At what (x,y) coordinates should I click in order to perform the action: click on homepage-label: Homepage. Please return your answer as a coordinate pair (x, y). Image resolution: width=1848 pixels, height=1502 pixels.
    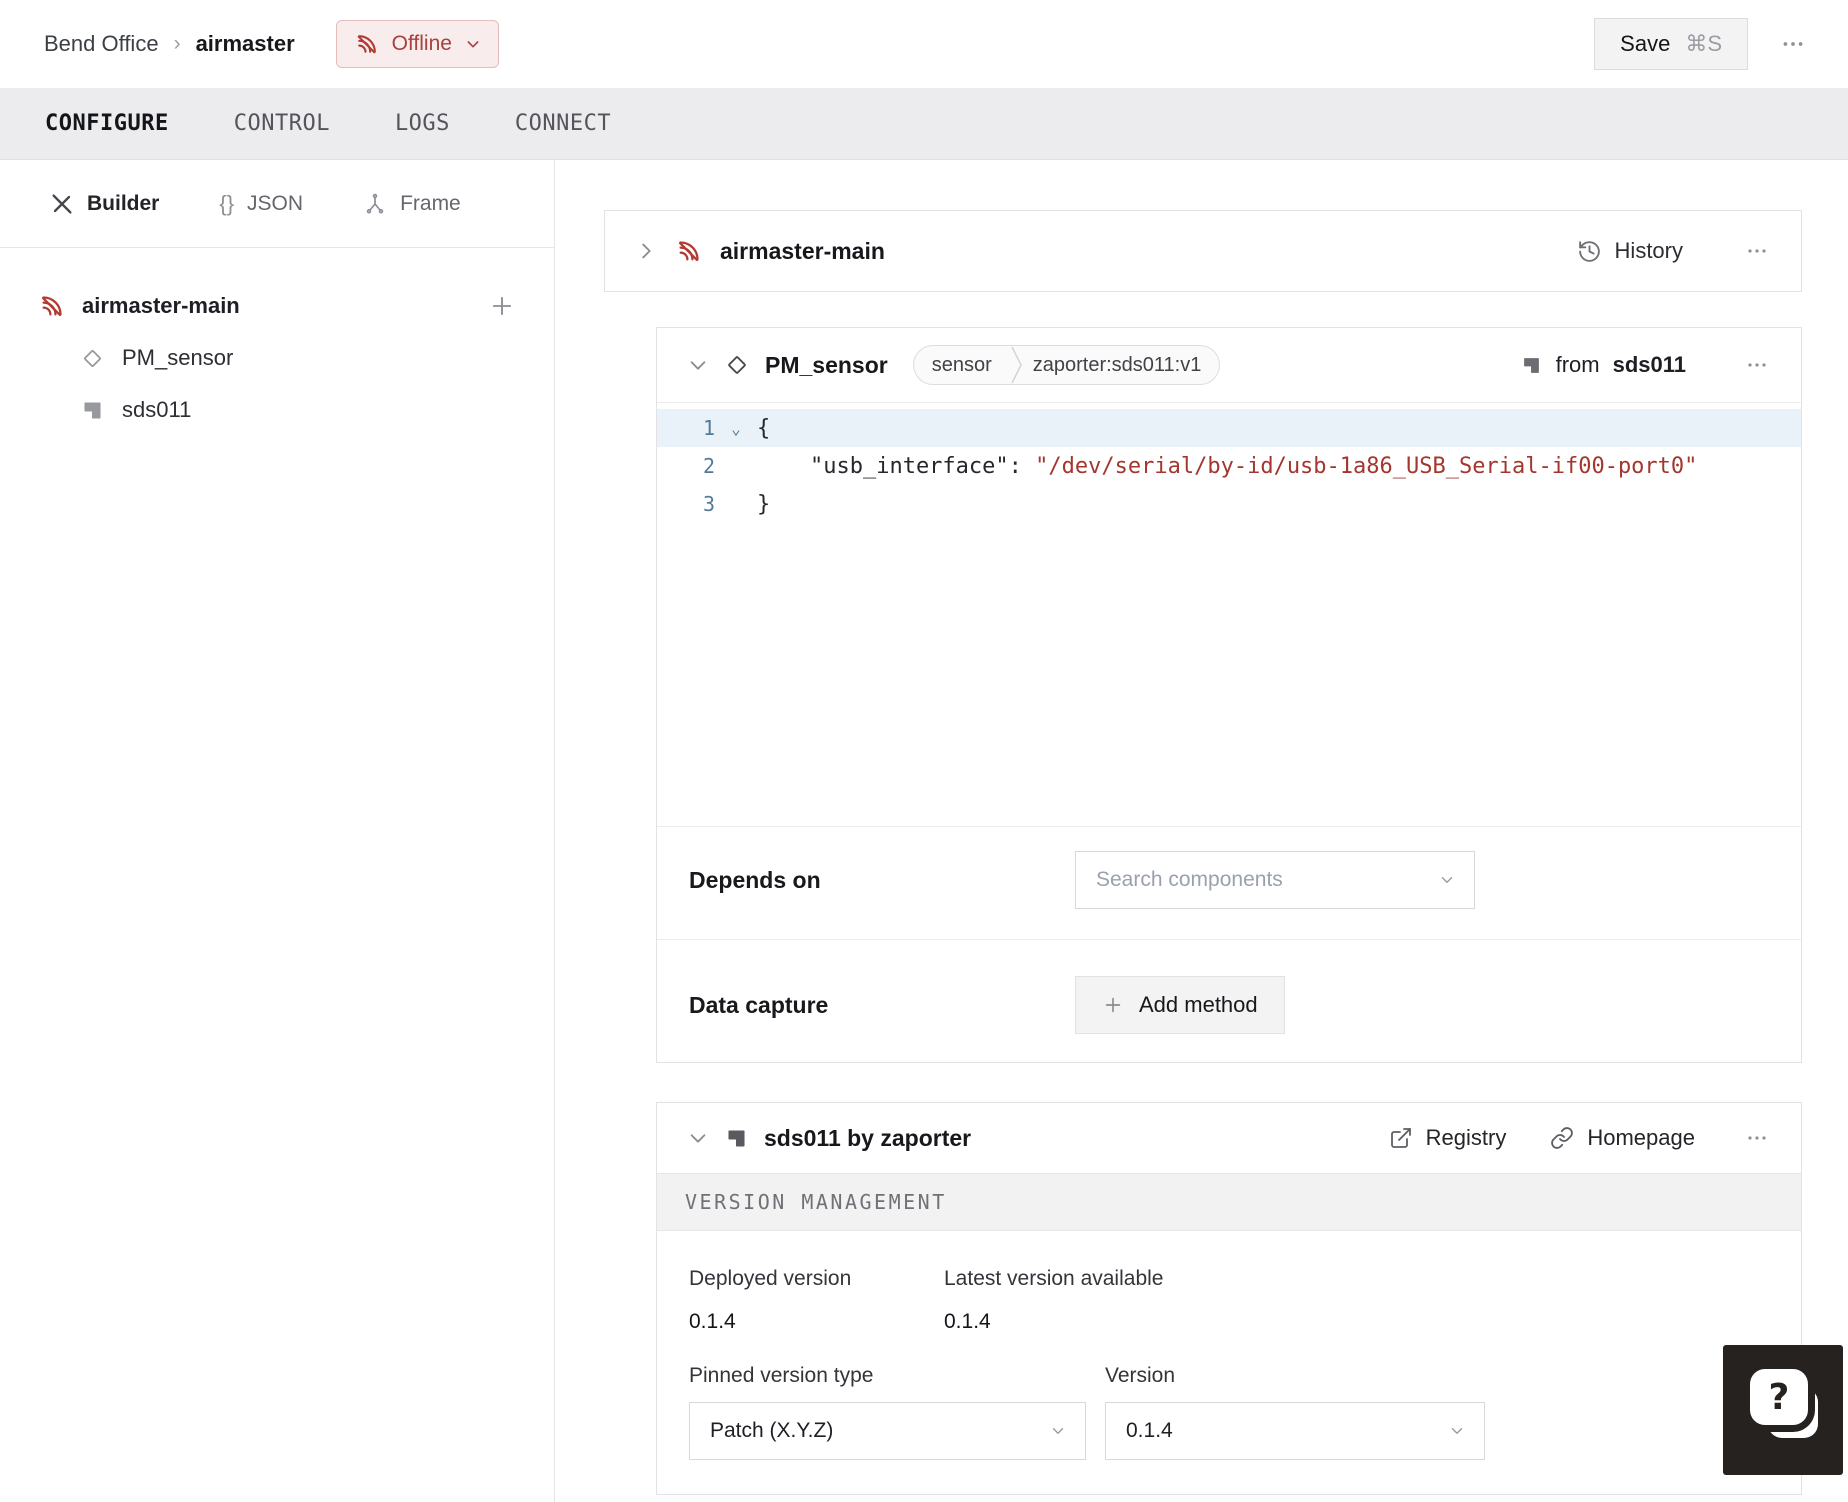
    Looking at the image, I should click on (1641, 1137).